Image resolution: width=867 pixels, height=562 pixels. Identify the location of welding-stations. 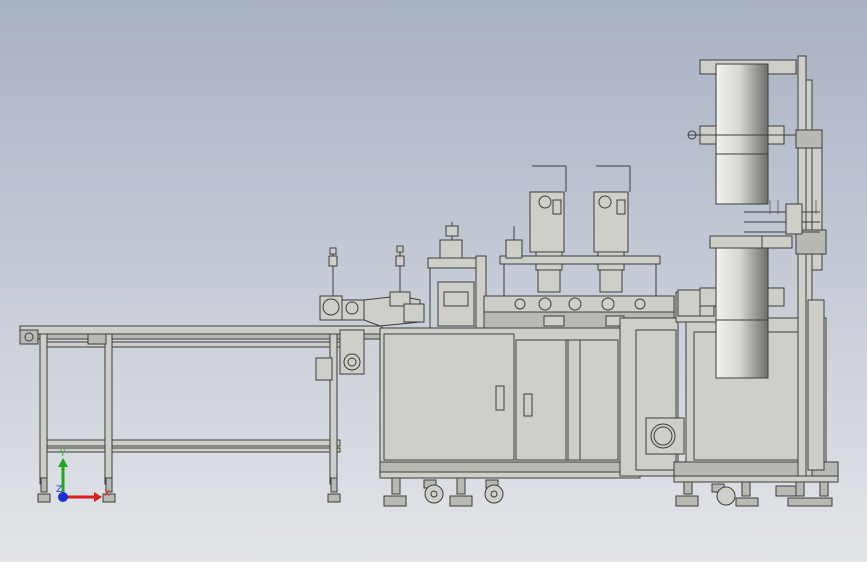
(551, 247).